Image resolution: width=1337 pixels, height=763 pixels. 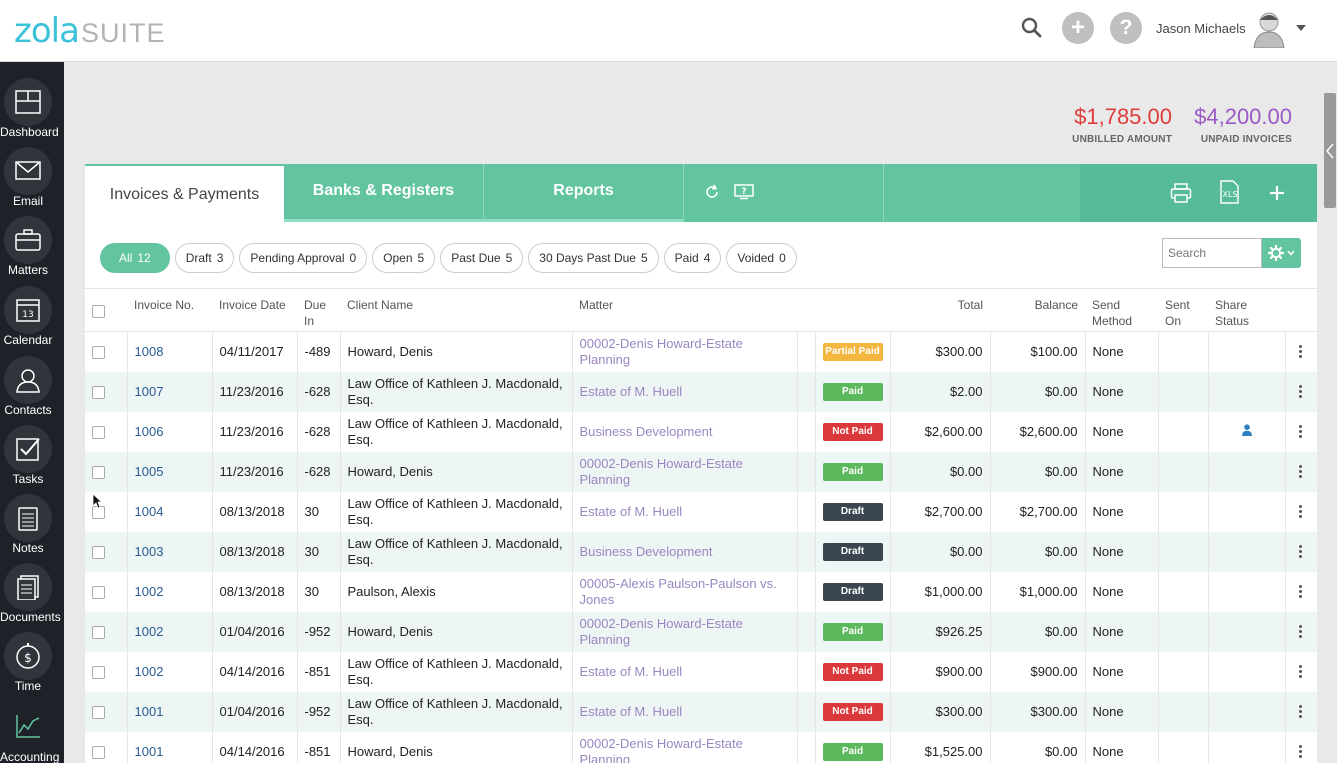 I want to click on col-due-in: Due In, so click(x=318, y=310).